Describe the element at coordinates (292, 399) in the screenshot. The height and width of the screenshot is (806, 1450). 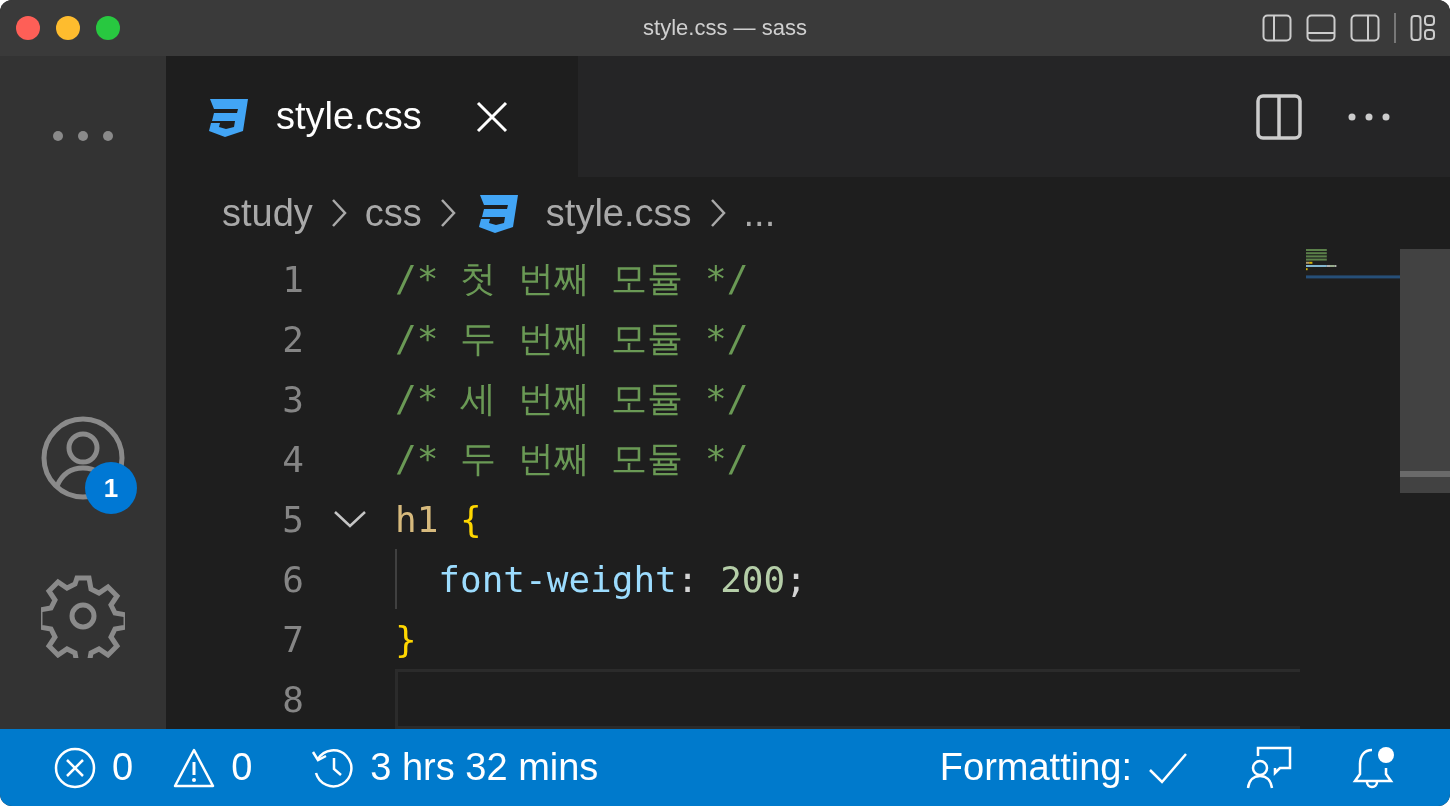
I see `line-number: 3` at that location.